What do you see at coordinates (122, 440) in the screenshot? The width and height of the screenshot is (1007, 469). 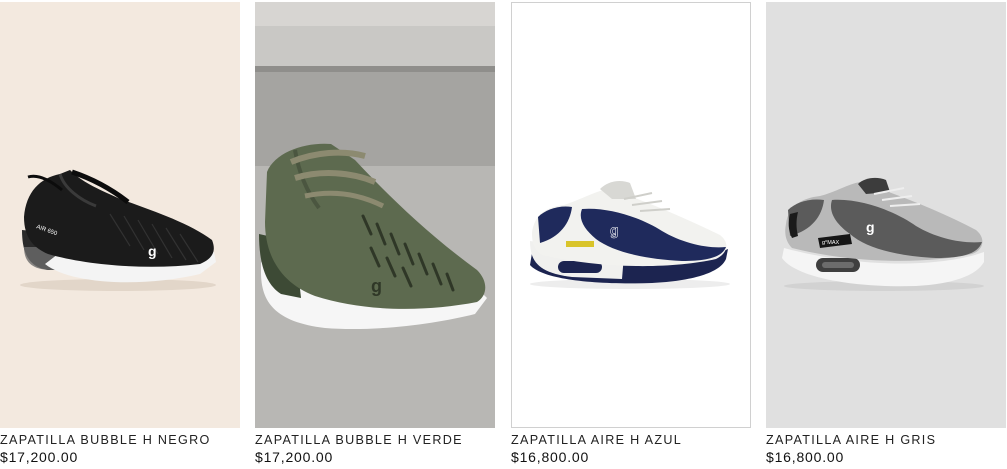 I see `product-name: ZAPATILLA BUBBLE H NEGRO` at bounding box center [122, 440].